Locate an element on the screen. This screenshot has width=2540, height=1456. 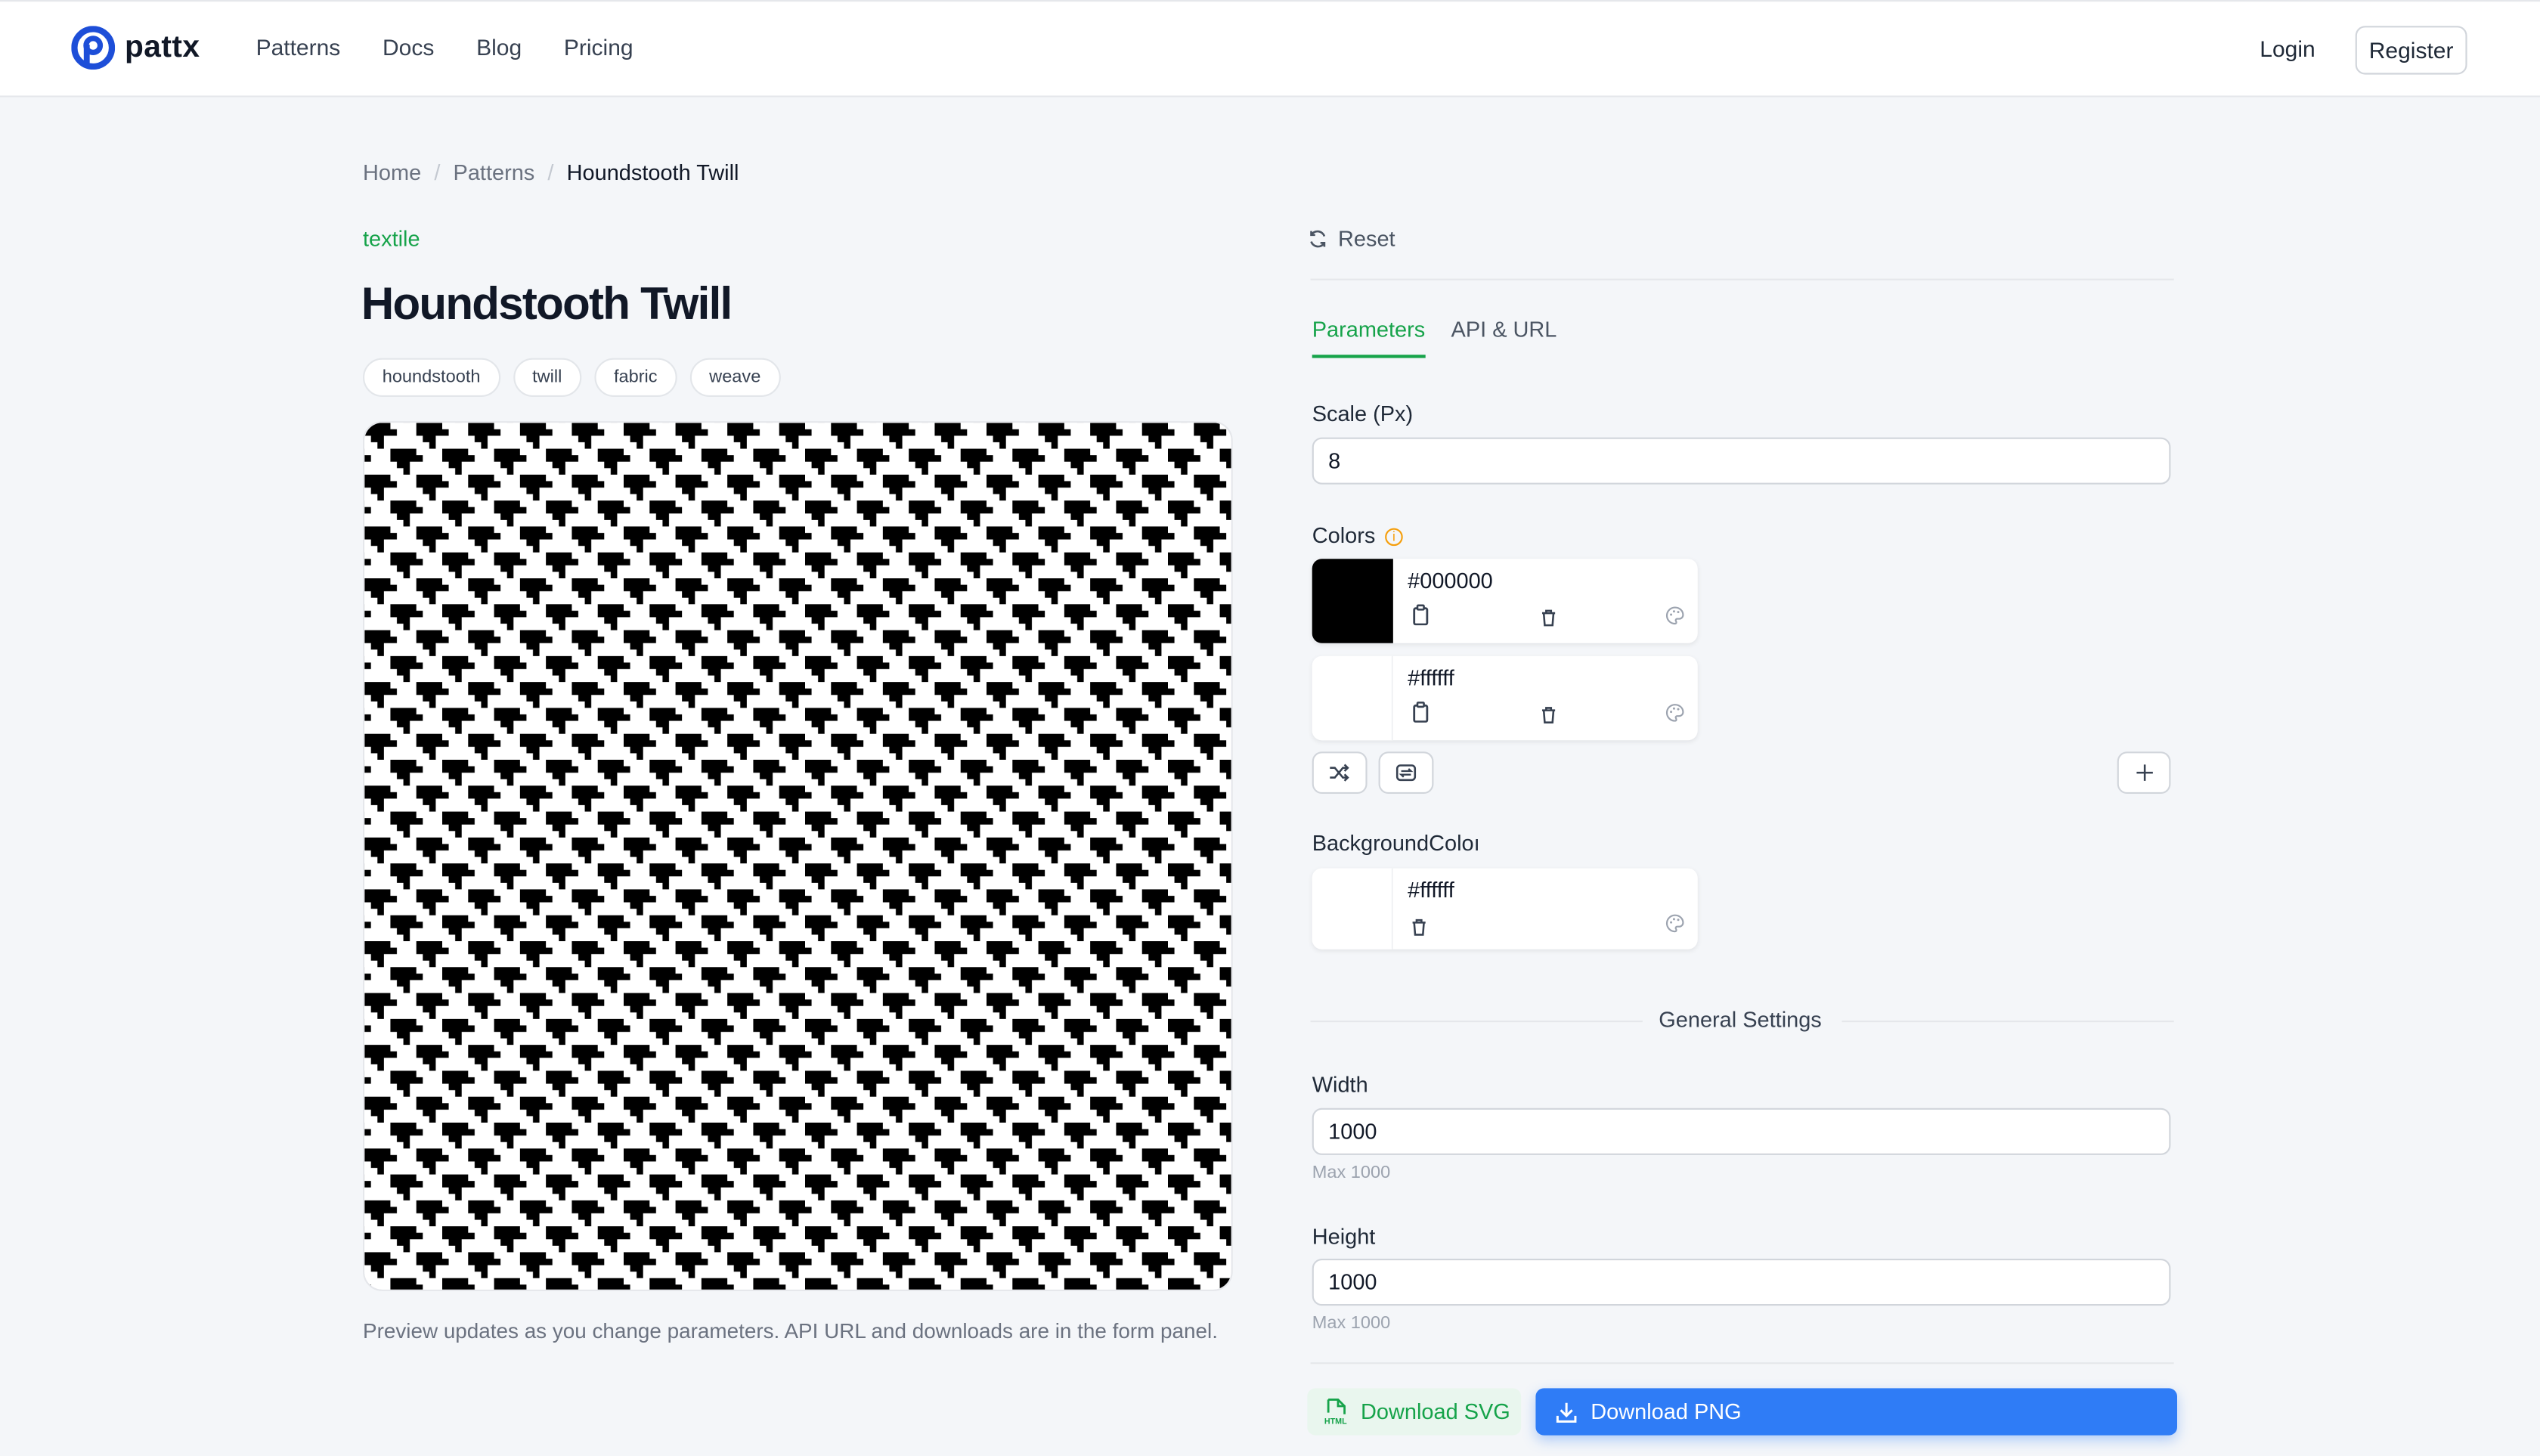
scale-input: 8 is located at coordinates (1741, 461).